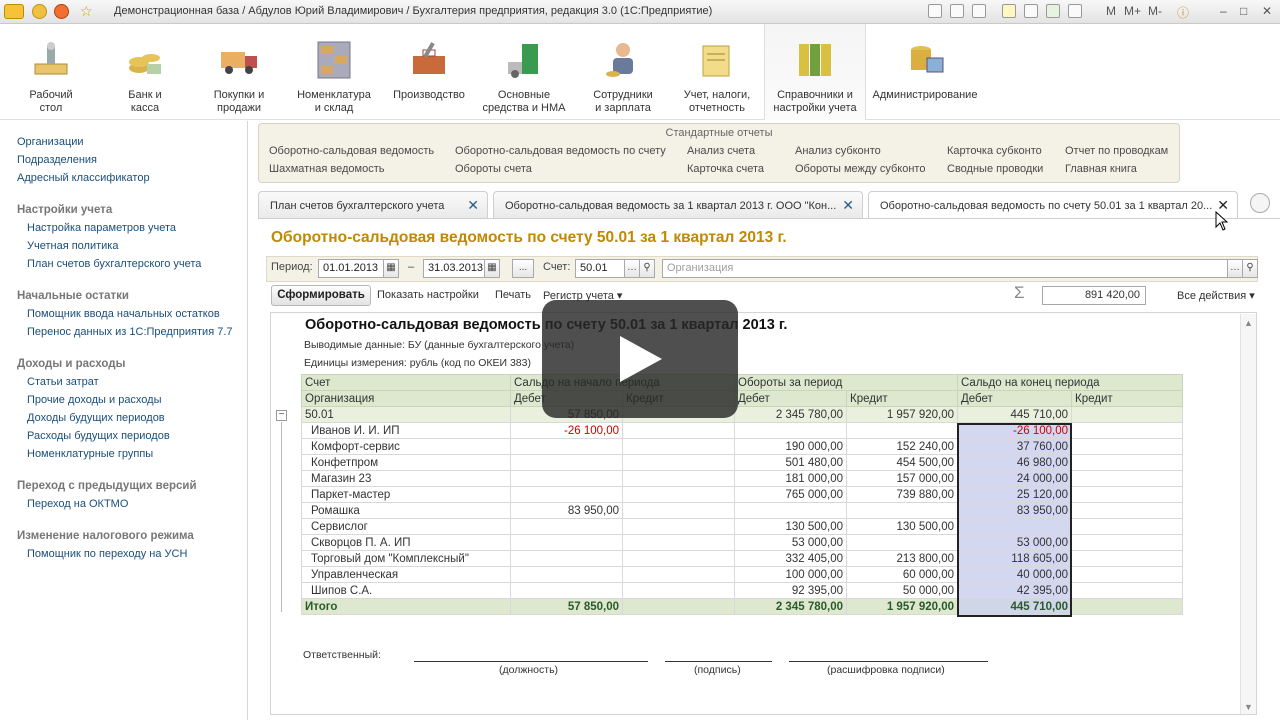 Image resolution: width=1280 pixels, height=720 pixels. I want to click on calendar-to-icon: ▦, so click(492, 268).